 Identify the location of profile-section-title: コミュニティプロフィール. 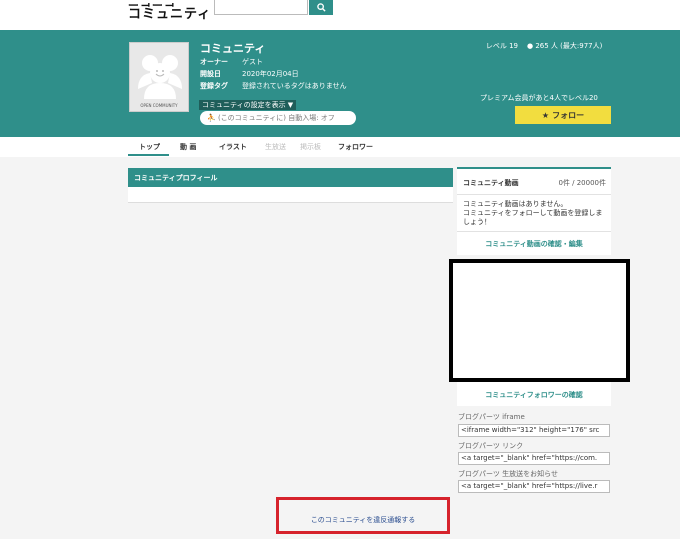
(290, 177).